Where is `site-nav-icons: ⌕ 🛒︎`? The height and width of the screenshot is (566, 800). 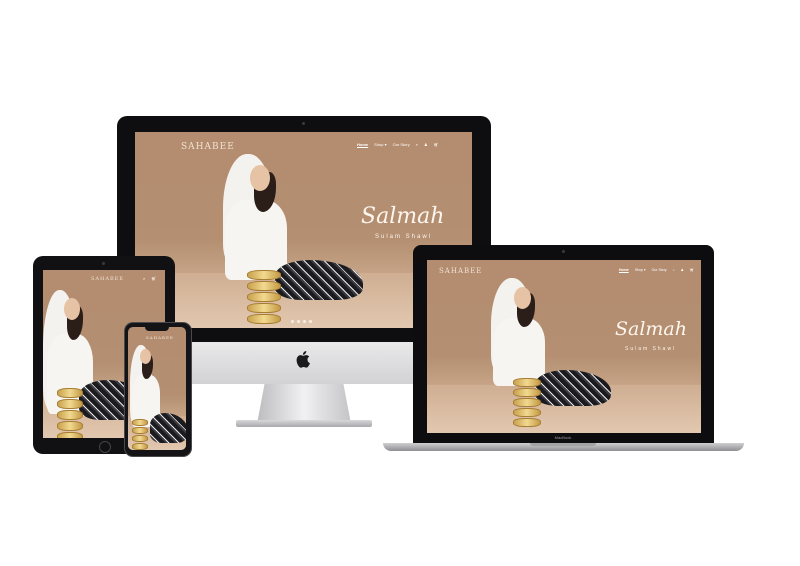
site-nav-icons: ⌕ 🛒︎ is located at coordinates (149, 278).